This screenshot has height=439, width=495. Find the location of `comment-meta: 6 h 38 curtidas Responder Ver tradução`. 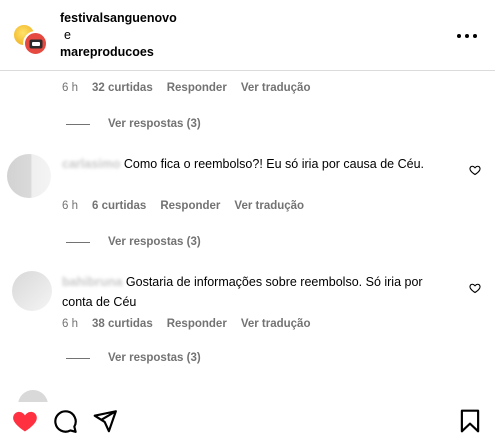

comment-meta: 6 h 38 curtidas Responder Ver tradução is located at coordinates (186, 324).